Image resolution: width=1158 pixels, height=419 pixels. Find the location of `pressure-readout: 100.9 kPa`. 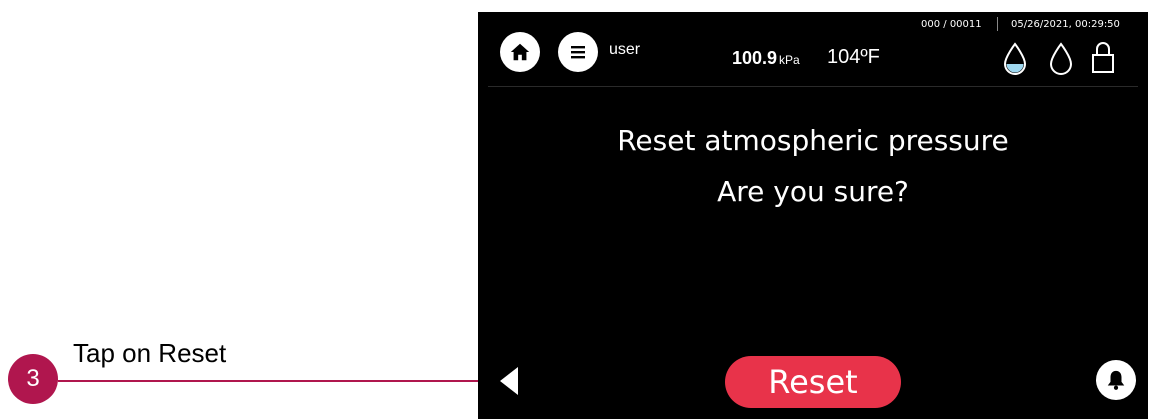

pressure-readout: 100.9 kPa is located at coordinates (766, 58).